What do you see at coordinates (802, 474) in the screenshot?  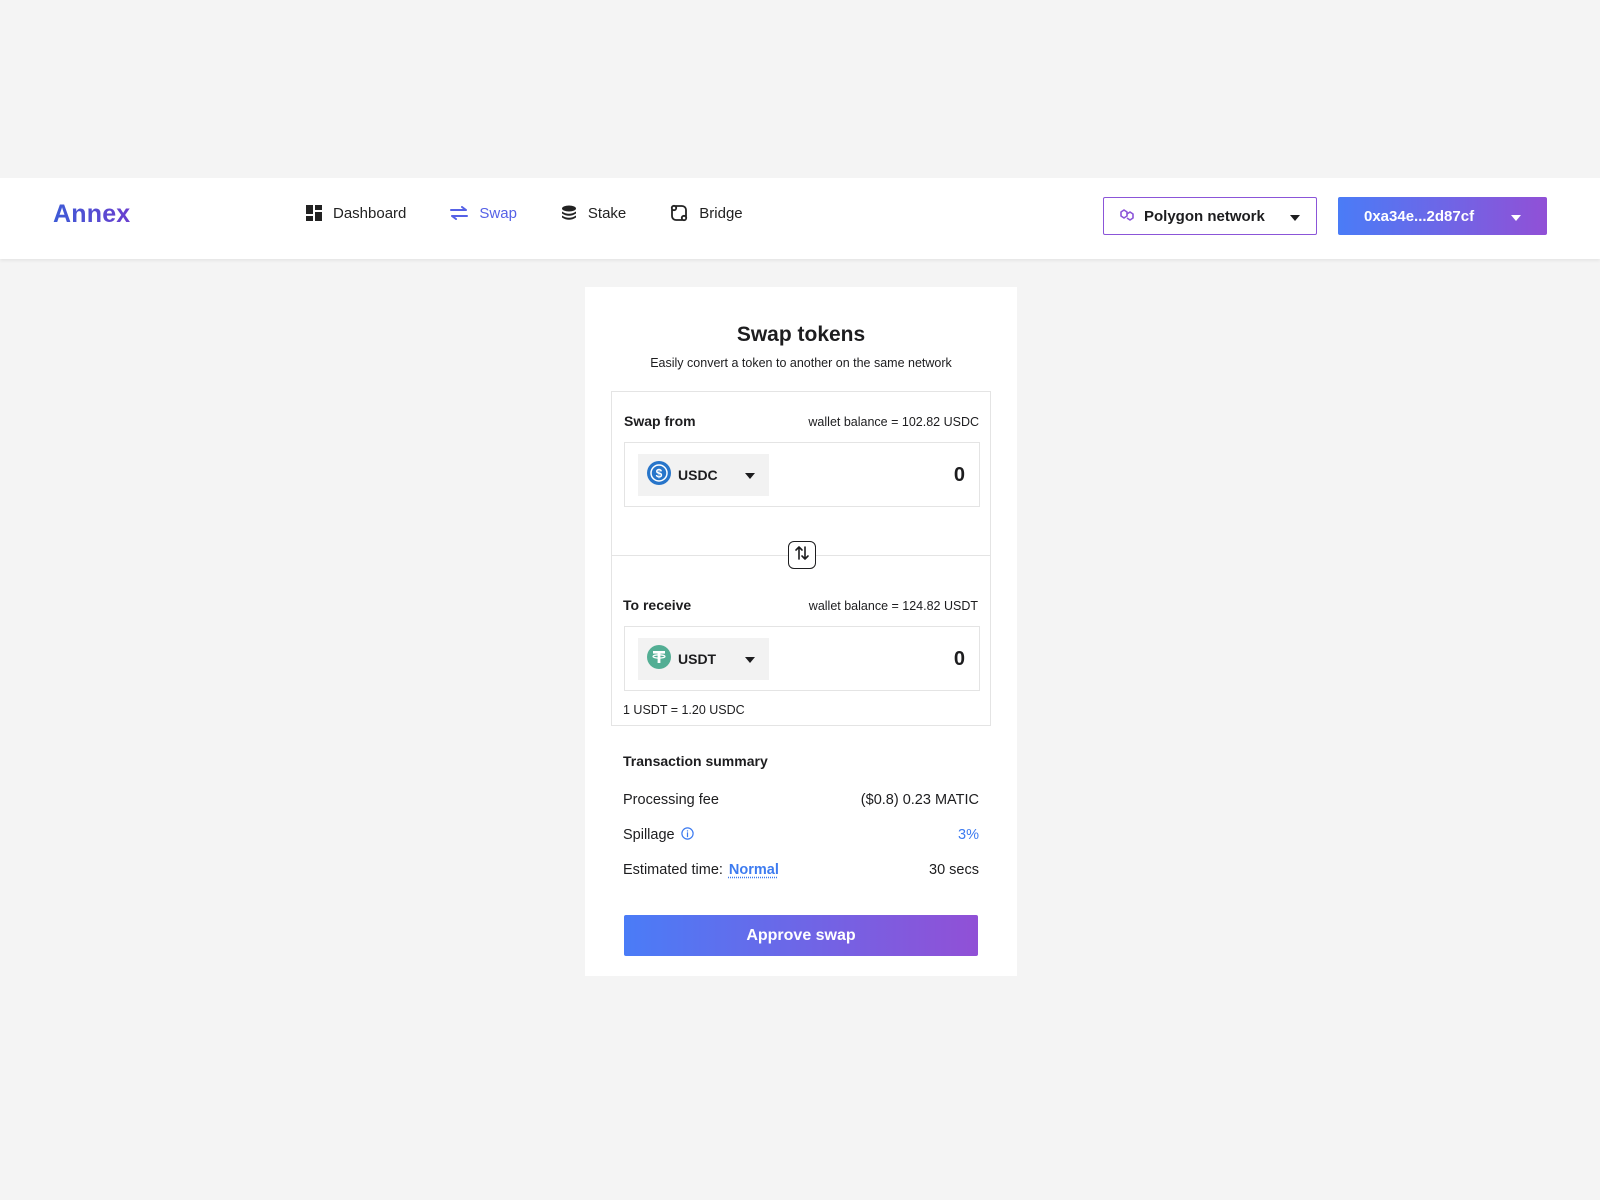 I see `from-token-field: $ USDC` at bounding box center [802, 474].